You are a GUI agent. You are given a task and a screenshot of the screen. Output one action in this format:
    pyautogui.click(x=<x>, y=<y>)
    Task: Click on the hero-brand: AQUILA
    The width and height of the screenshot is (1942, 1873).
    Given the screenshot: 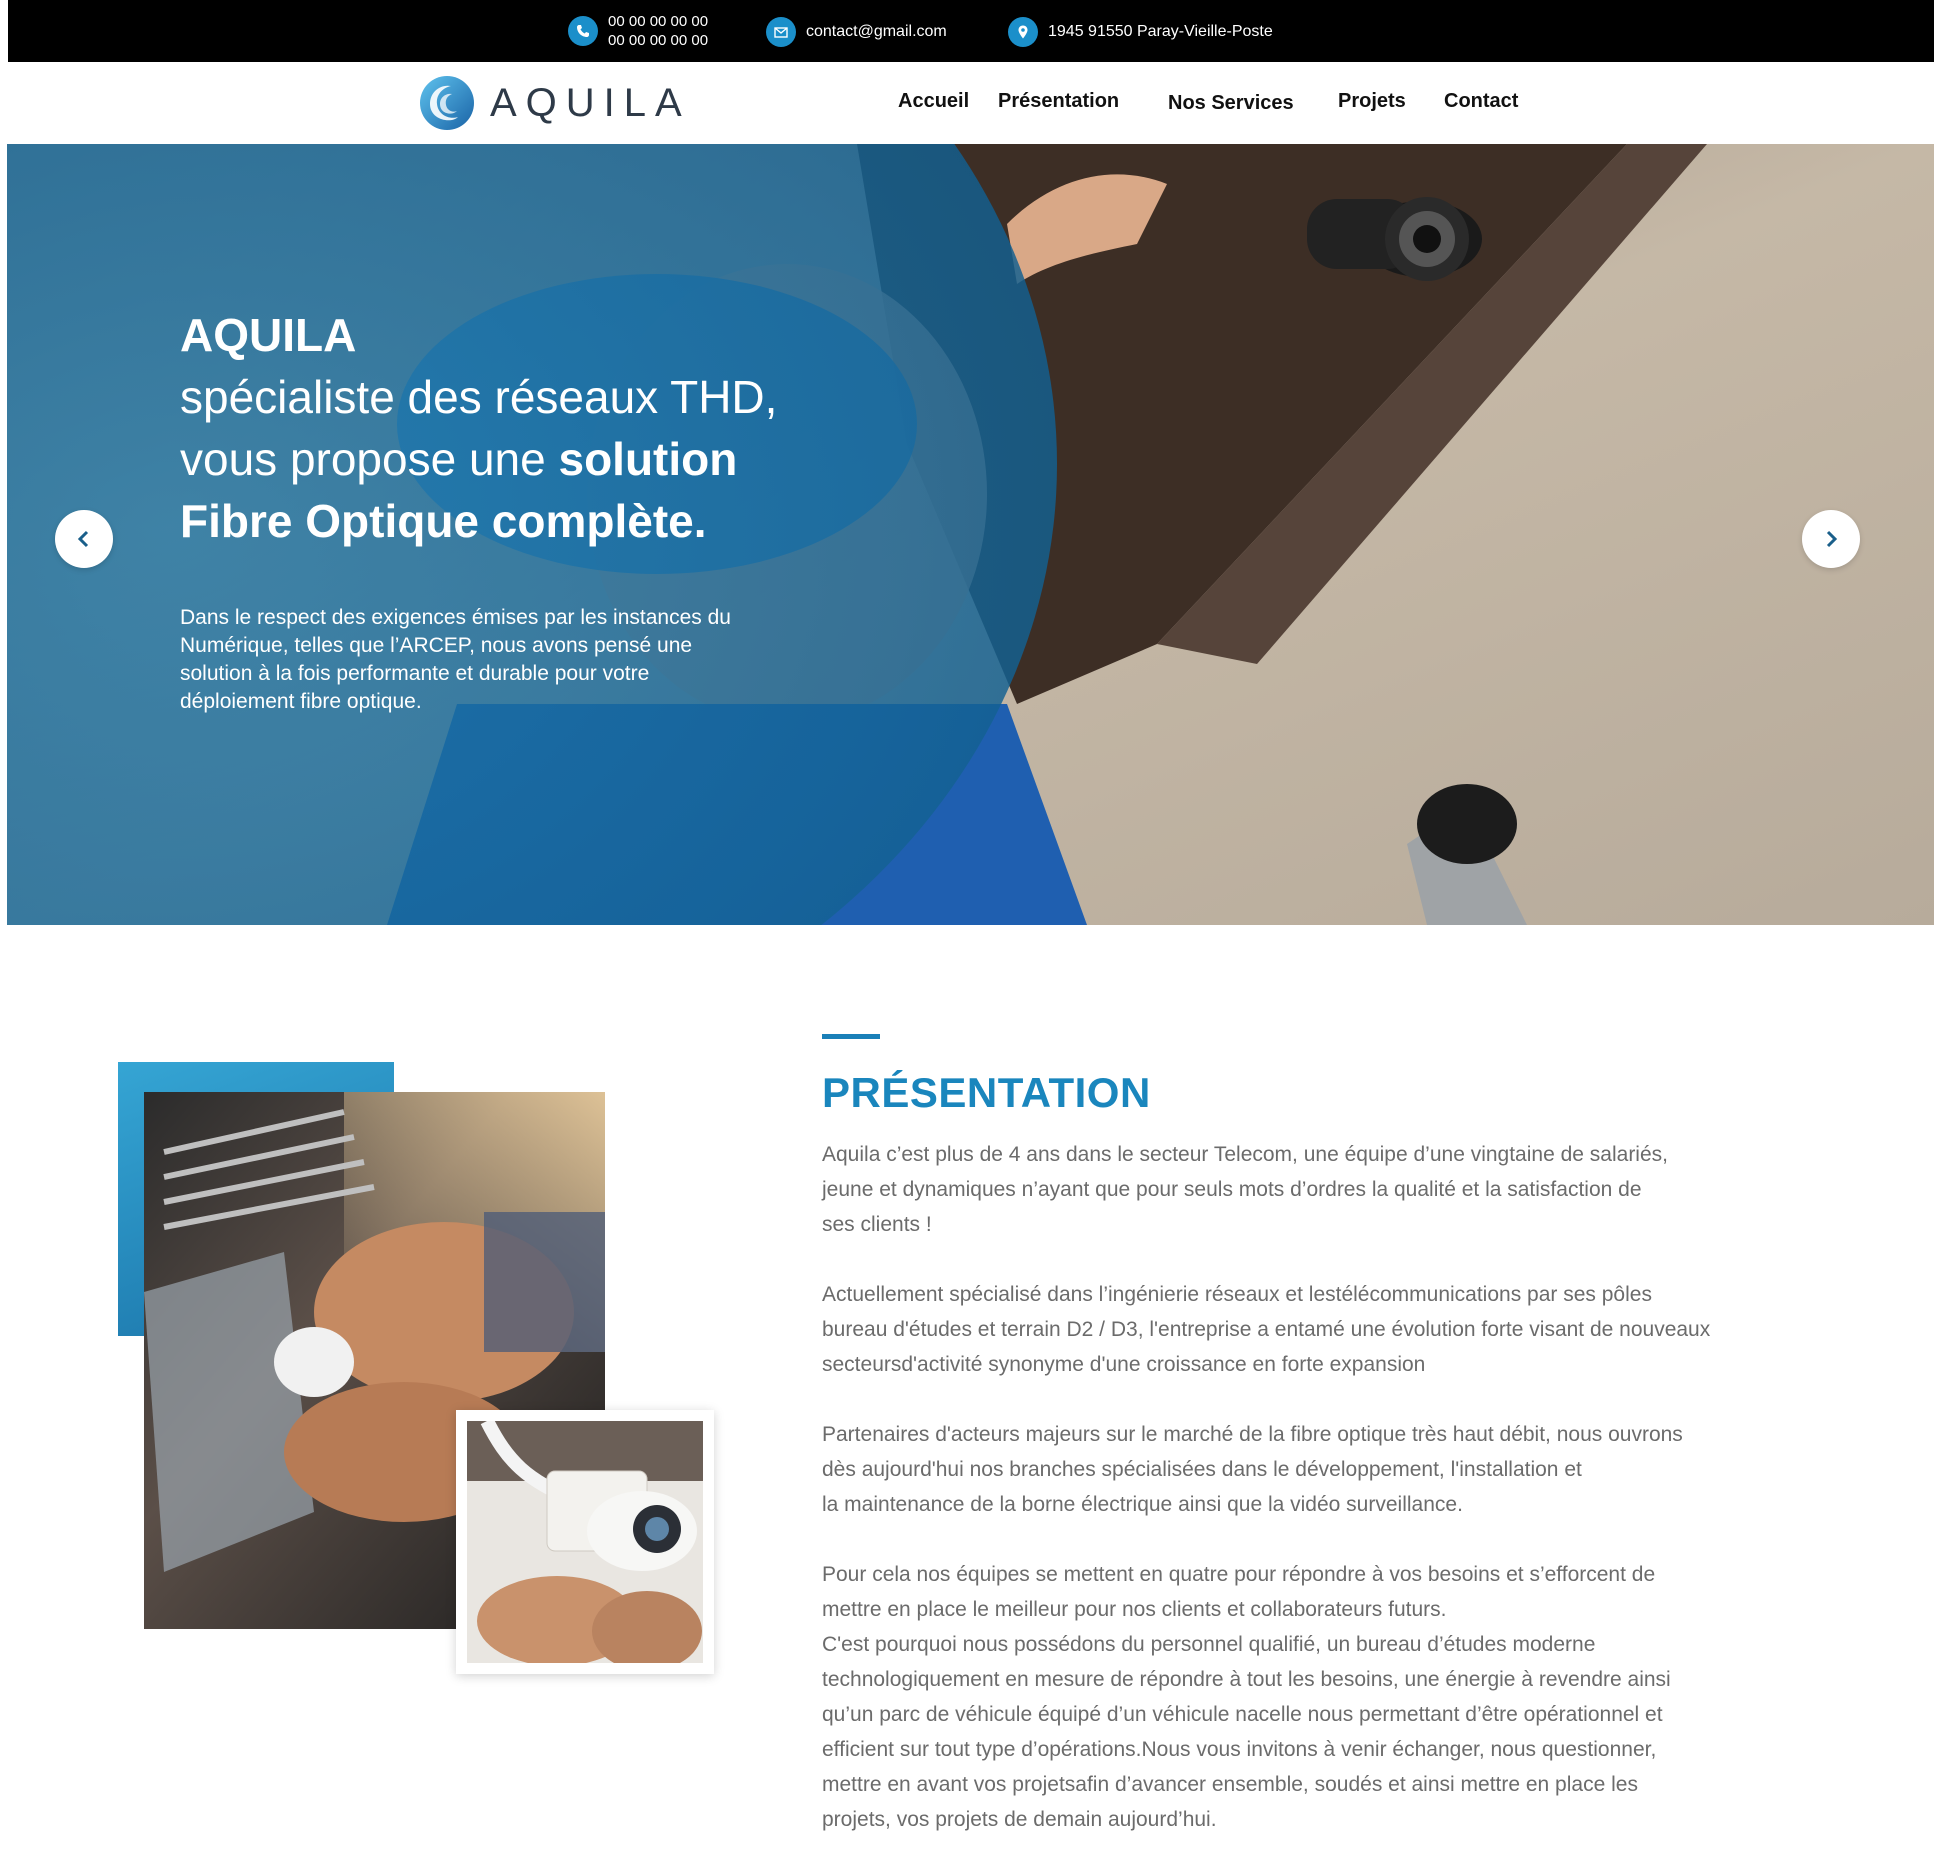 What is the action you would take?
    pyautogui.click(x=268, y=335)
    